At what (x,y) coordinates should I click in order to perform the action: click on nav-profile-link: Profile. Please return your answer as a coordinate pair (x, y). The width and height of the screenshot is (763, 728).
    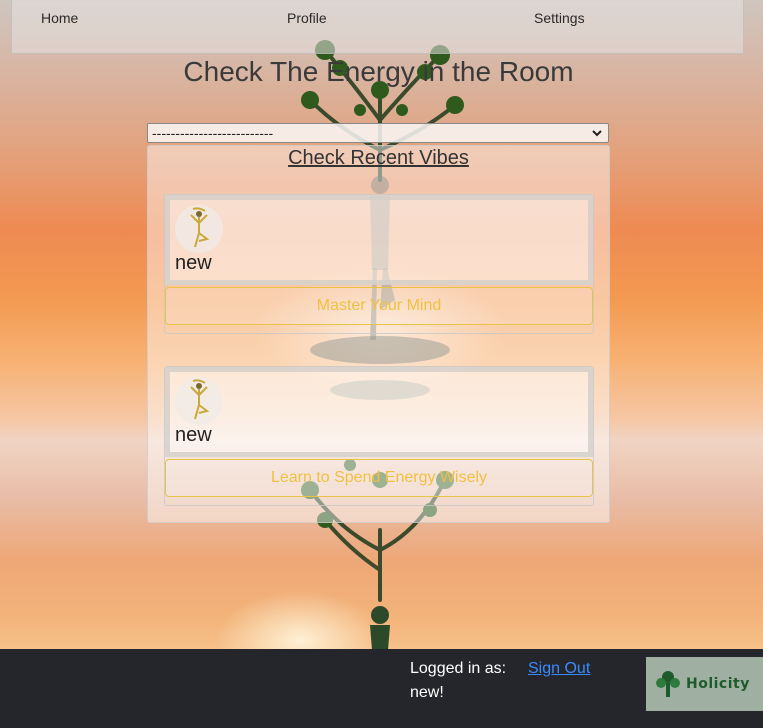
    Looking at the image, I should click on (307, 18).